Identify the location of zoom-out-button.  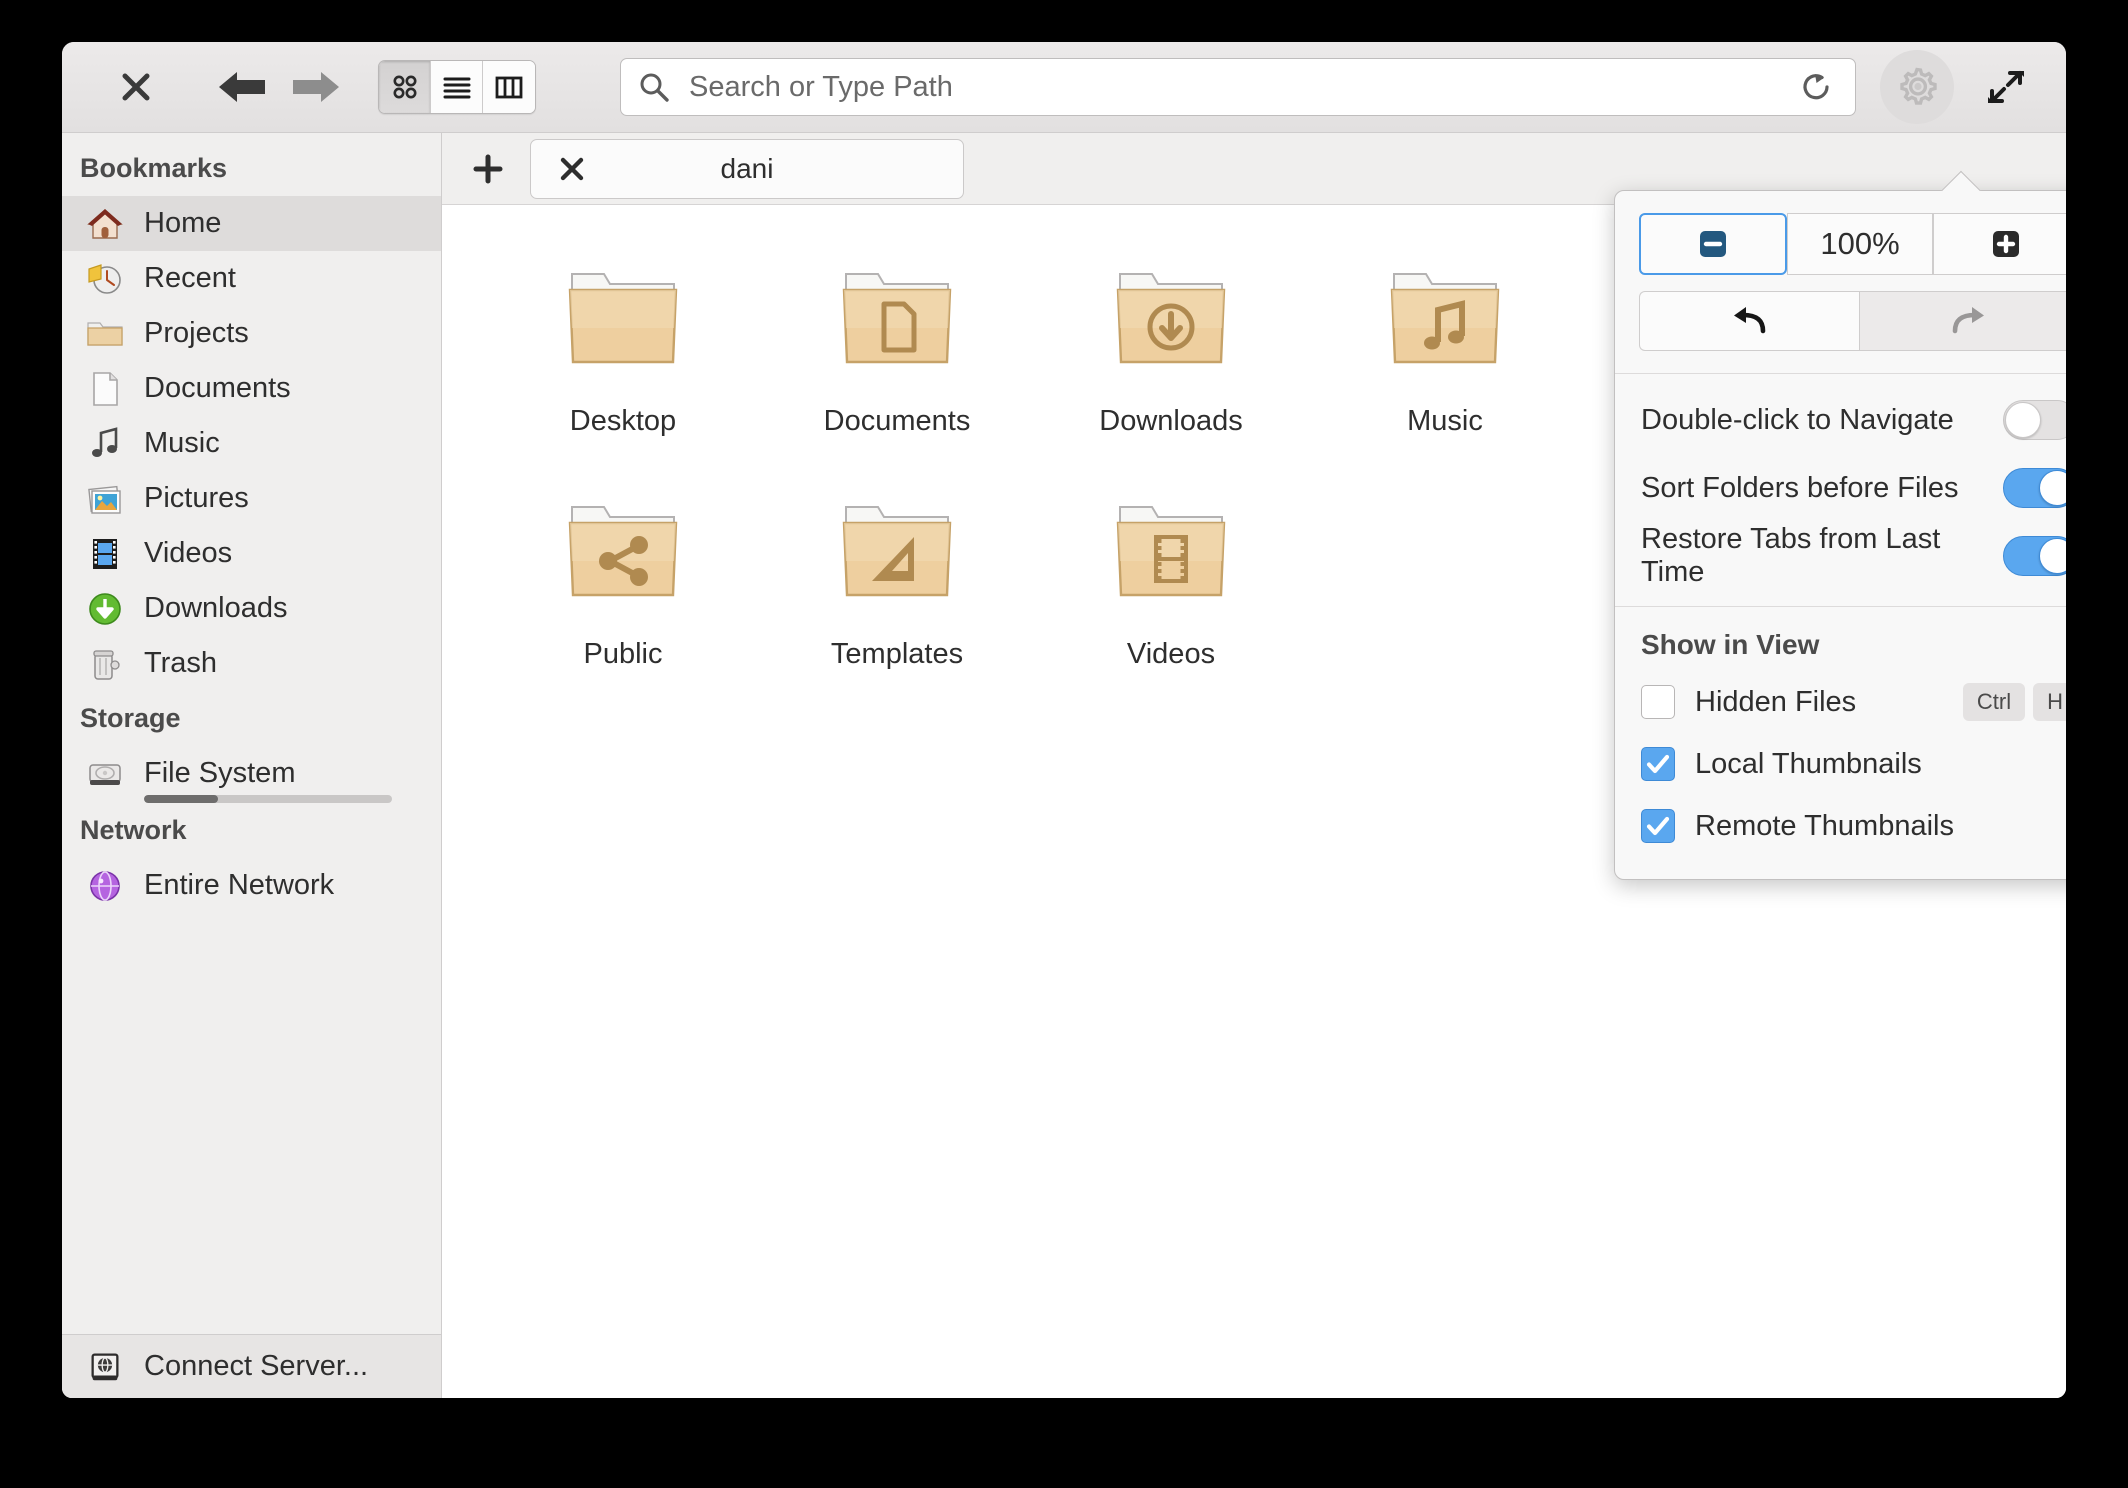
(1713, 244).